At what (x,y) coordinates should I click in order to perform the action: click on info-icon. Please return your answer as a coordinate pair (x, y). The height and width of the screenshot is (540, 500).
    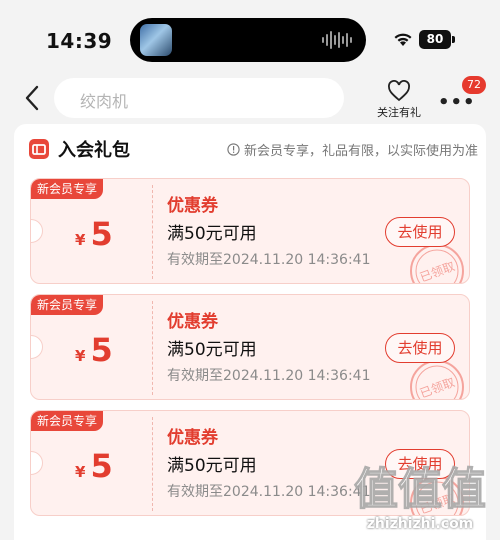
    Looking at the image, I should click on (233, 149).